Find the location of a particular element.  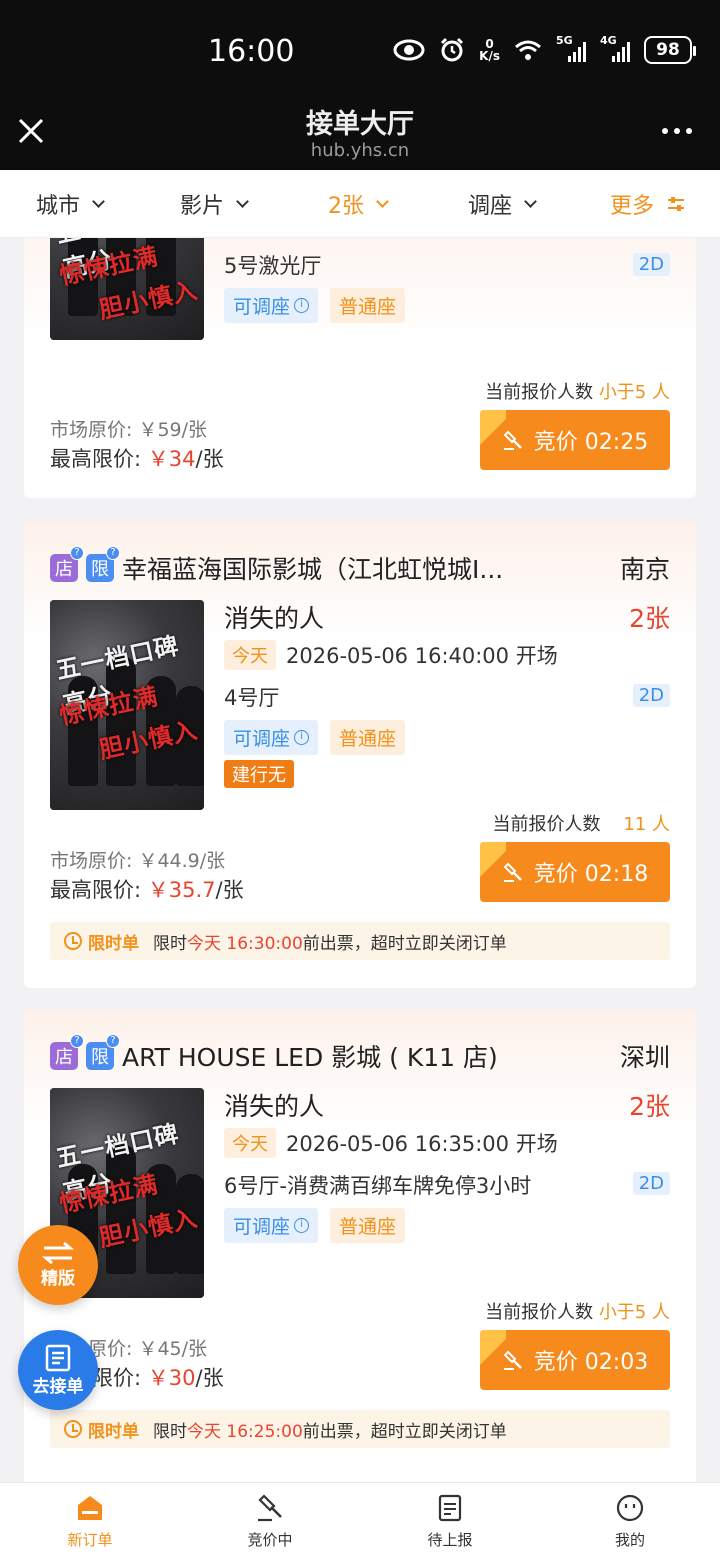

bid-button: 竞价 02:18 is located at coordinates (575, 872).